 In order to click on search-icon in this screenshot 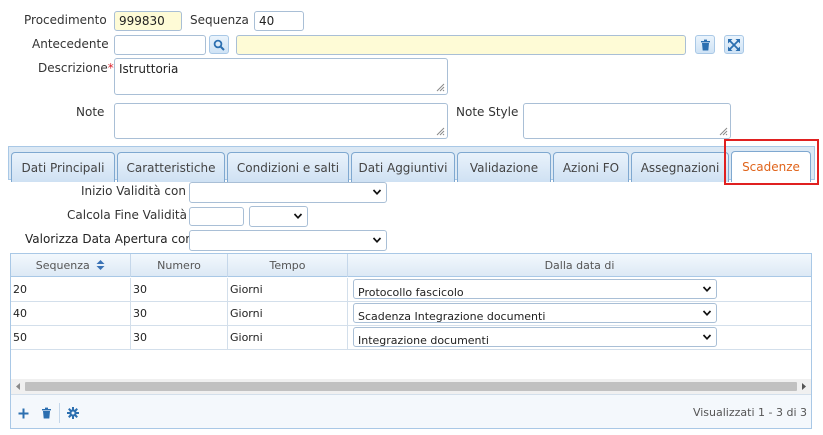, I will do `click(219, 45)`.